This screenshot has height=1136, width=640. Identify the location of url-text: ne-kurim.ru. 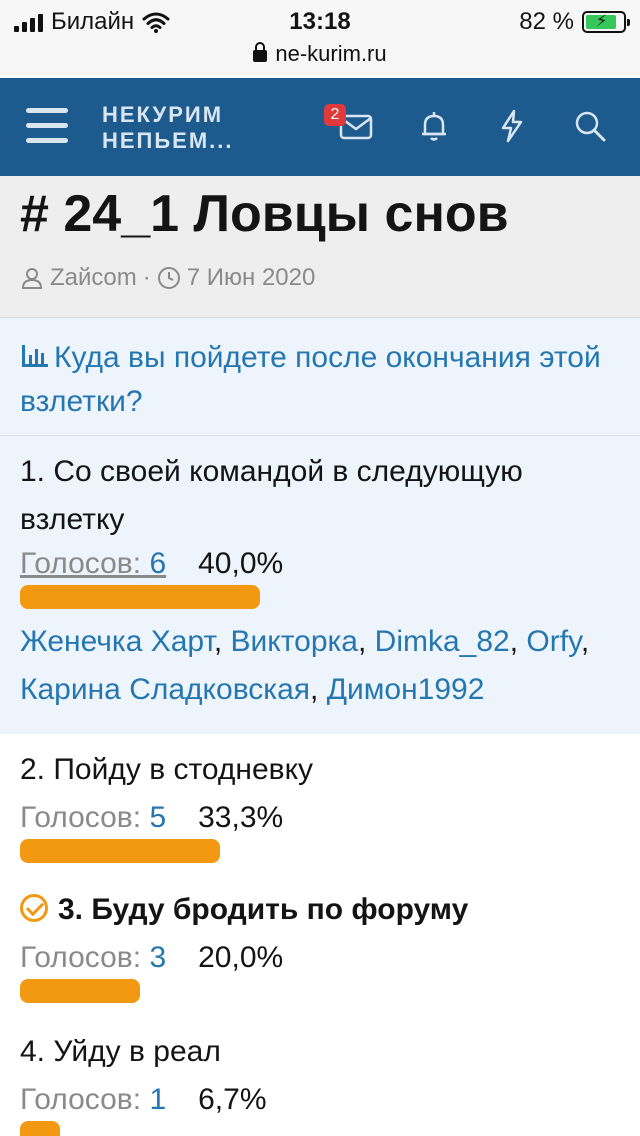
(331, 53).